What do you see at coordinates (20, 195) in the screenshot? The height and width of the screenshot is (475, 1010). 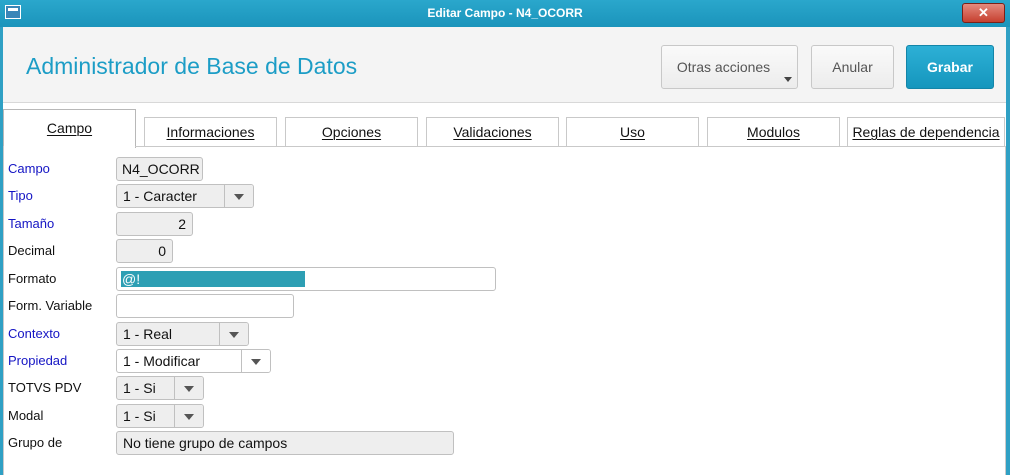 I see `tipo-label: Tipo` at bounding box center [20, 195].